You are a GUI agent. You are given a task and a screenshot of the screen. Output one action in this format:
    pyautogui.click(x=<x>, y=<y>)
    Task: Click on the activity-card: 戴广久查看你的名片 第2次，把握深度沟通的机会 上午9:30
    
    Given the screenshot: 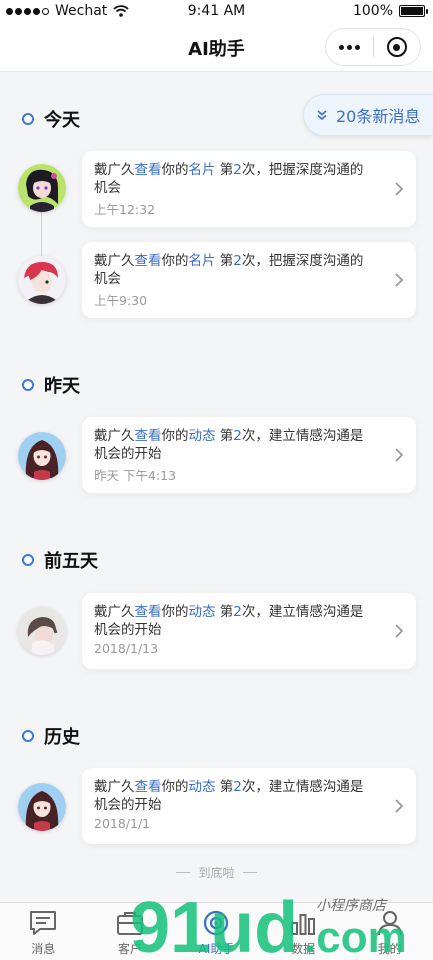 What is the action you would take?
    pyautogui.click(x=249, y=280)
    